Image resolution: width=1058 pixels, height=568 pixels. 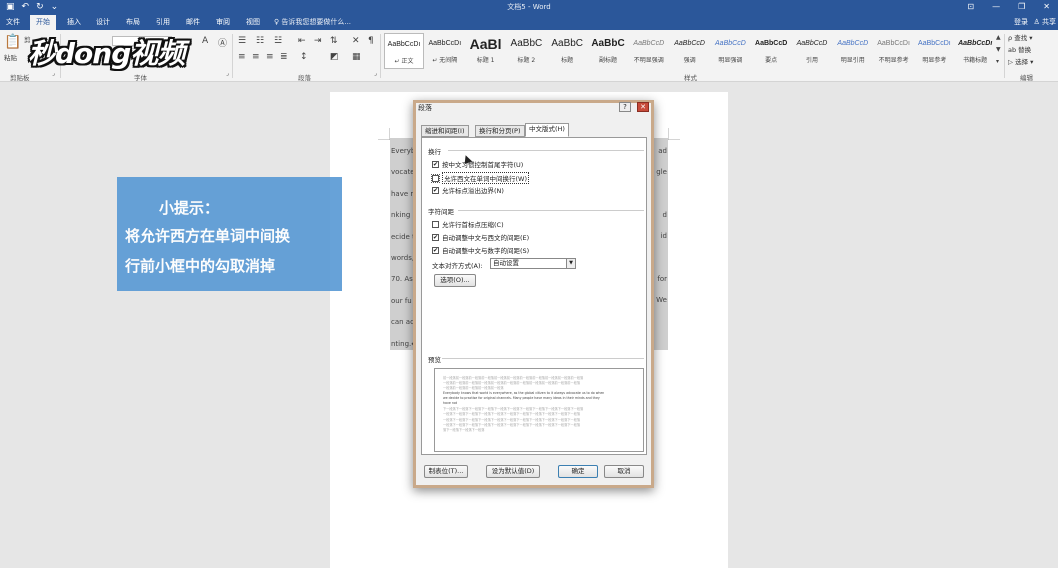 I want to click on style-item: AaBbCcDı ↵ 无间隔, so click(x=445, y=51).